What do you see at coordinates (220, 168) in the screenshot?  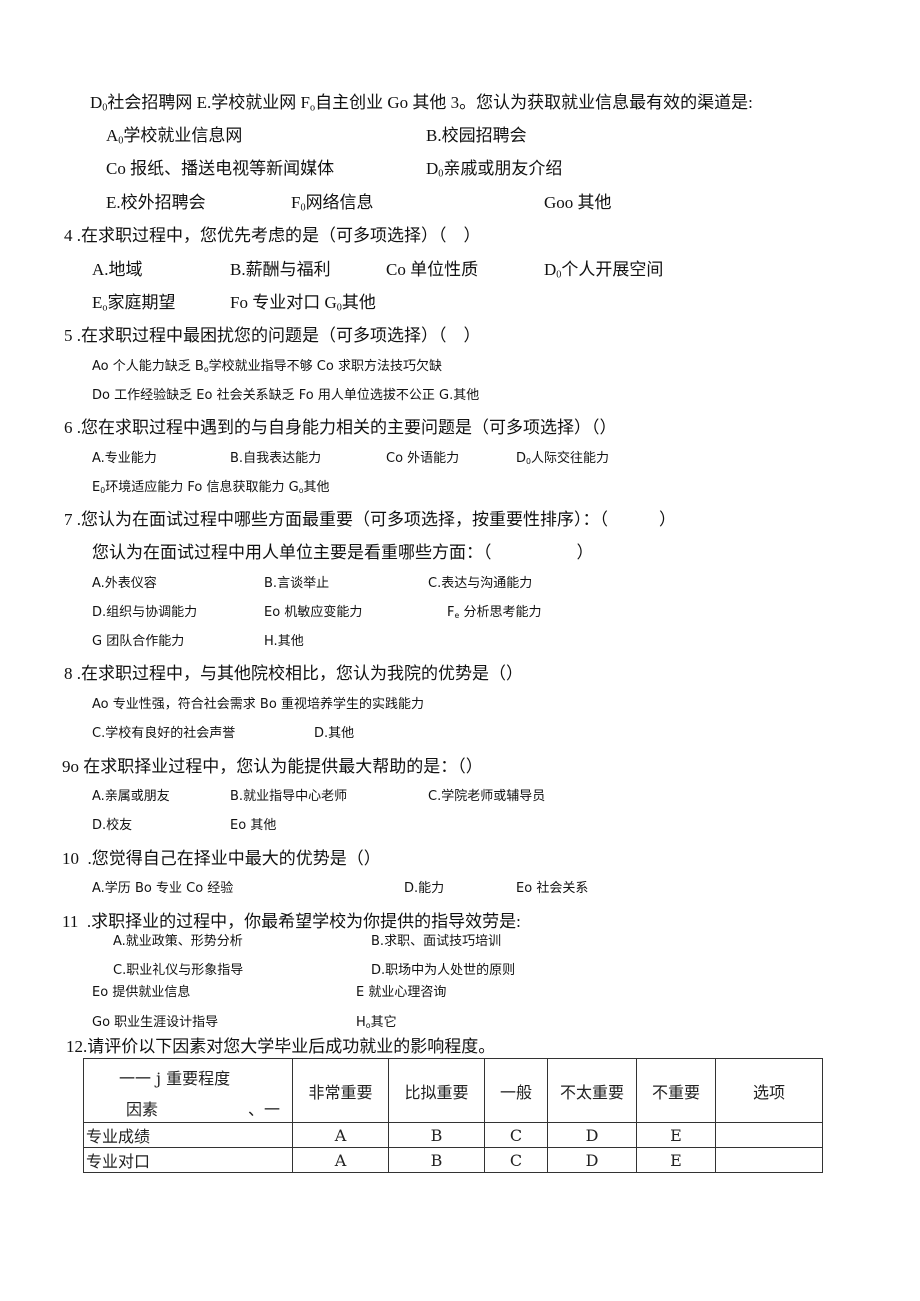 I see `option-label: Co 报纸、播送电视等新闻媒体` at bounding box center [220, 168].